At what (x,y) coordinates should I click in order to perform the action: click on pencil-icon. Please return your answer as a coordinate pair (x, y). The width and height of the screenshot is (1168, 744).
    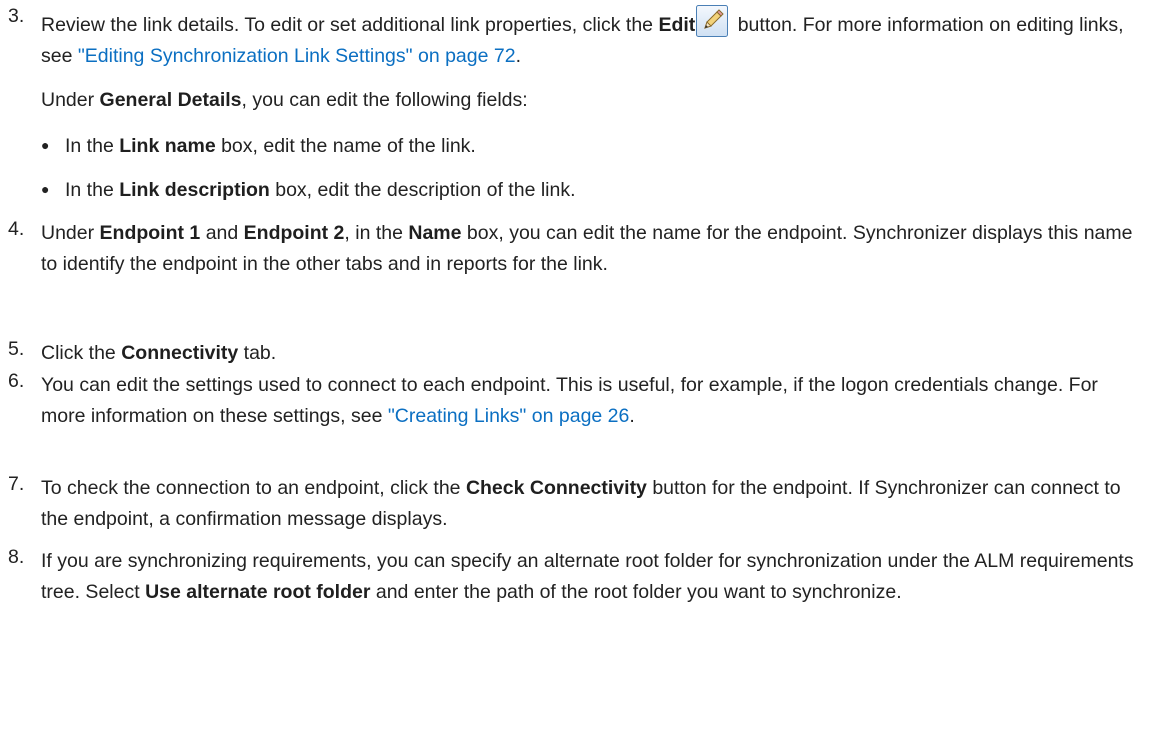
    Looking at the image, I should click on (712, 21).